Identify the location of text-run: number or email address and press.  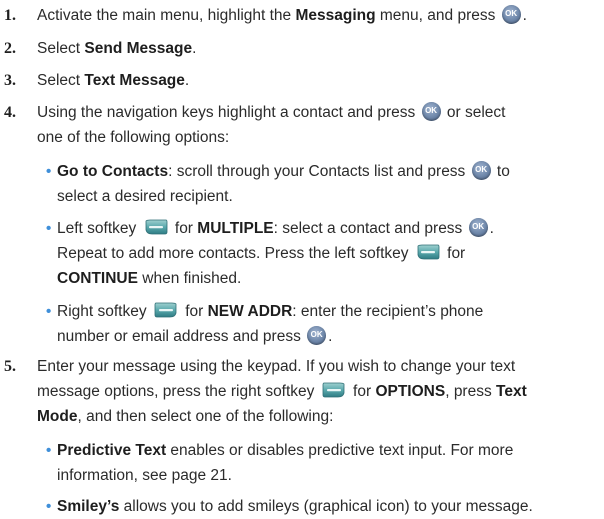
(181, 336).